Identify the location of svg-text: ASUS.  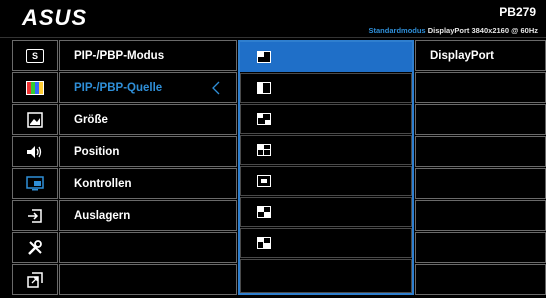
(54, 18).